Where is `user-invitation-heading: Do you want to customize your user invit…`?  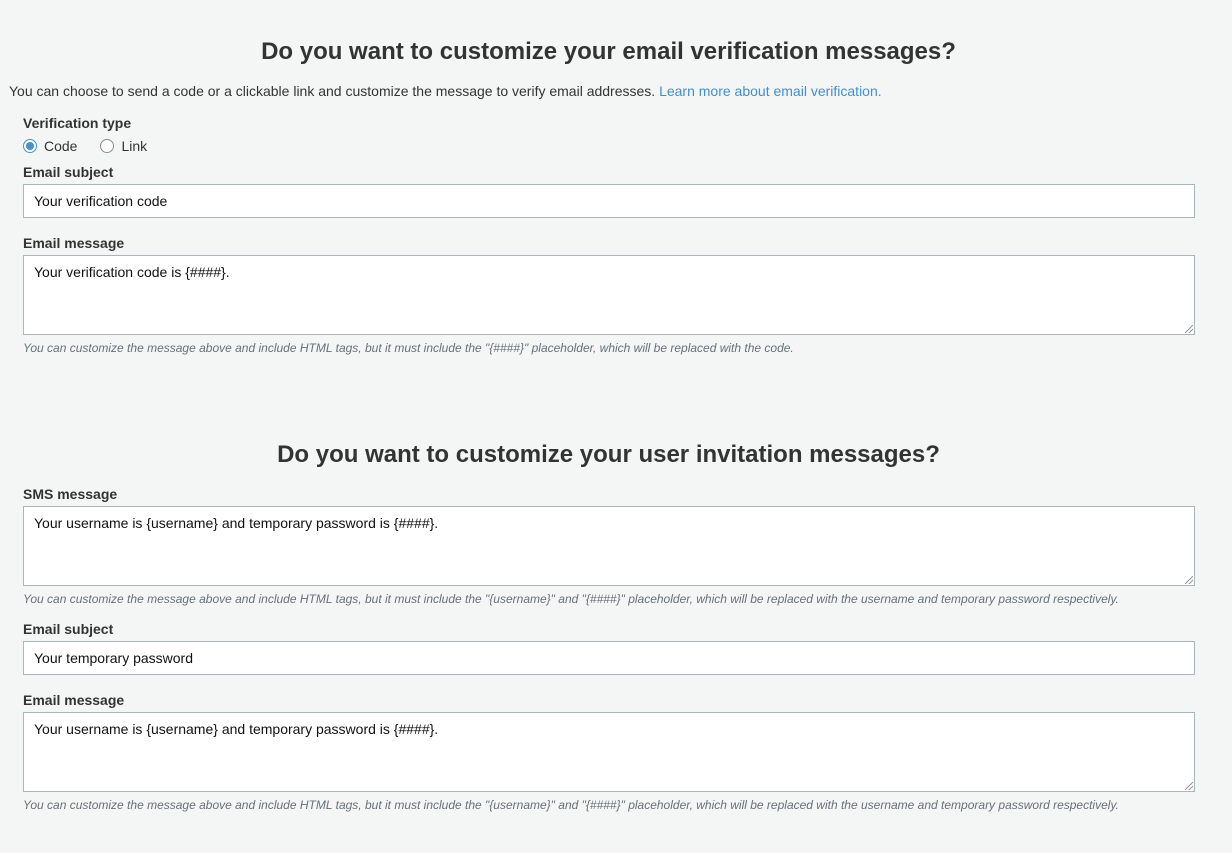
user-invitation-heading: Do you want to customize your user invit… is located at coordinates (608, 454).